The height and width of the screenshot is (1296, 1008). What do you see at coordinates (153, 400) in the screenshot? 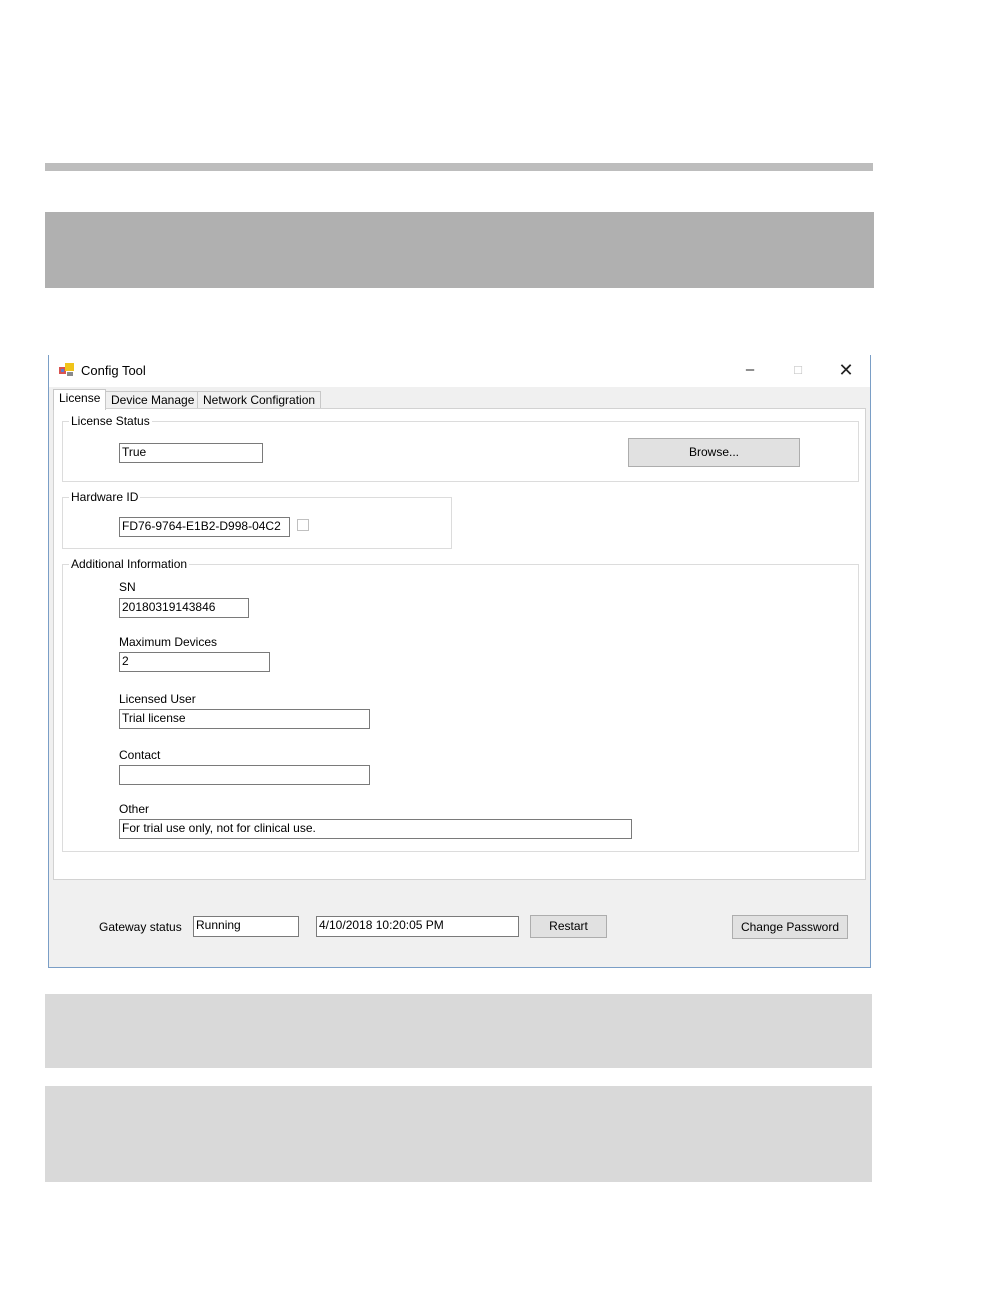
I see `tab-device-manage: Device Manage` at bounding box center [153, 400].